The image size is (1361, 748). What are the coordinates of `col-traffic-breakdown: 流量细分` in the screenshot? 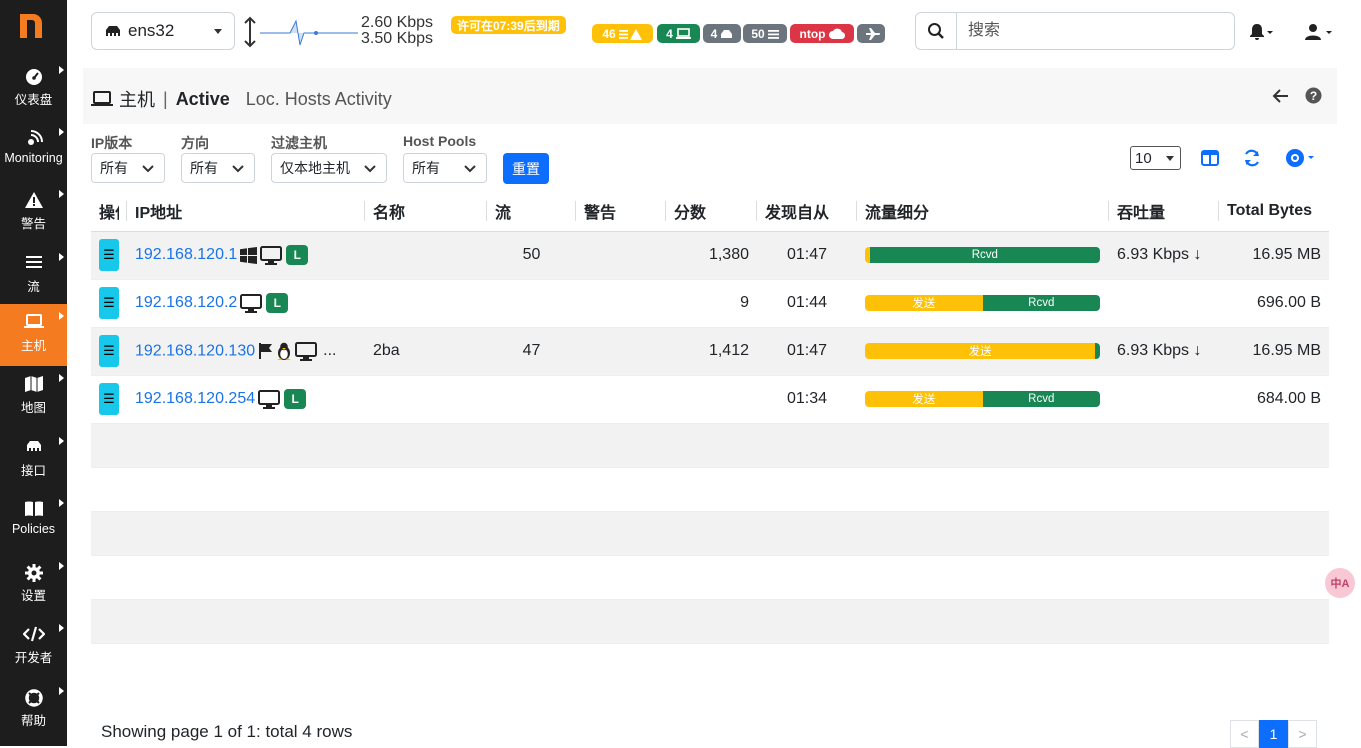 It's located at (983, 211).